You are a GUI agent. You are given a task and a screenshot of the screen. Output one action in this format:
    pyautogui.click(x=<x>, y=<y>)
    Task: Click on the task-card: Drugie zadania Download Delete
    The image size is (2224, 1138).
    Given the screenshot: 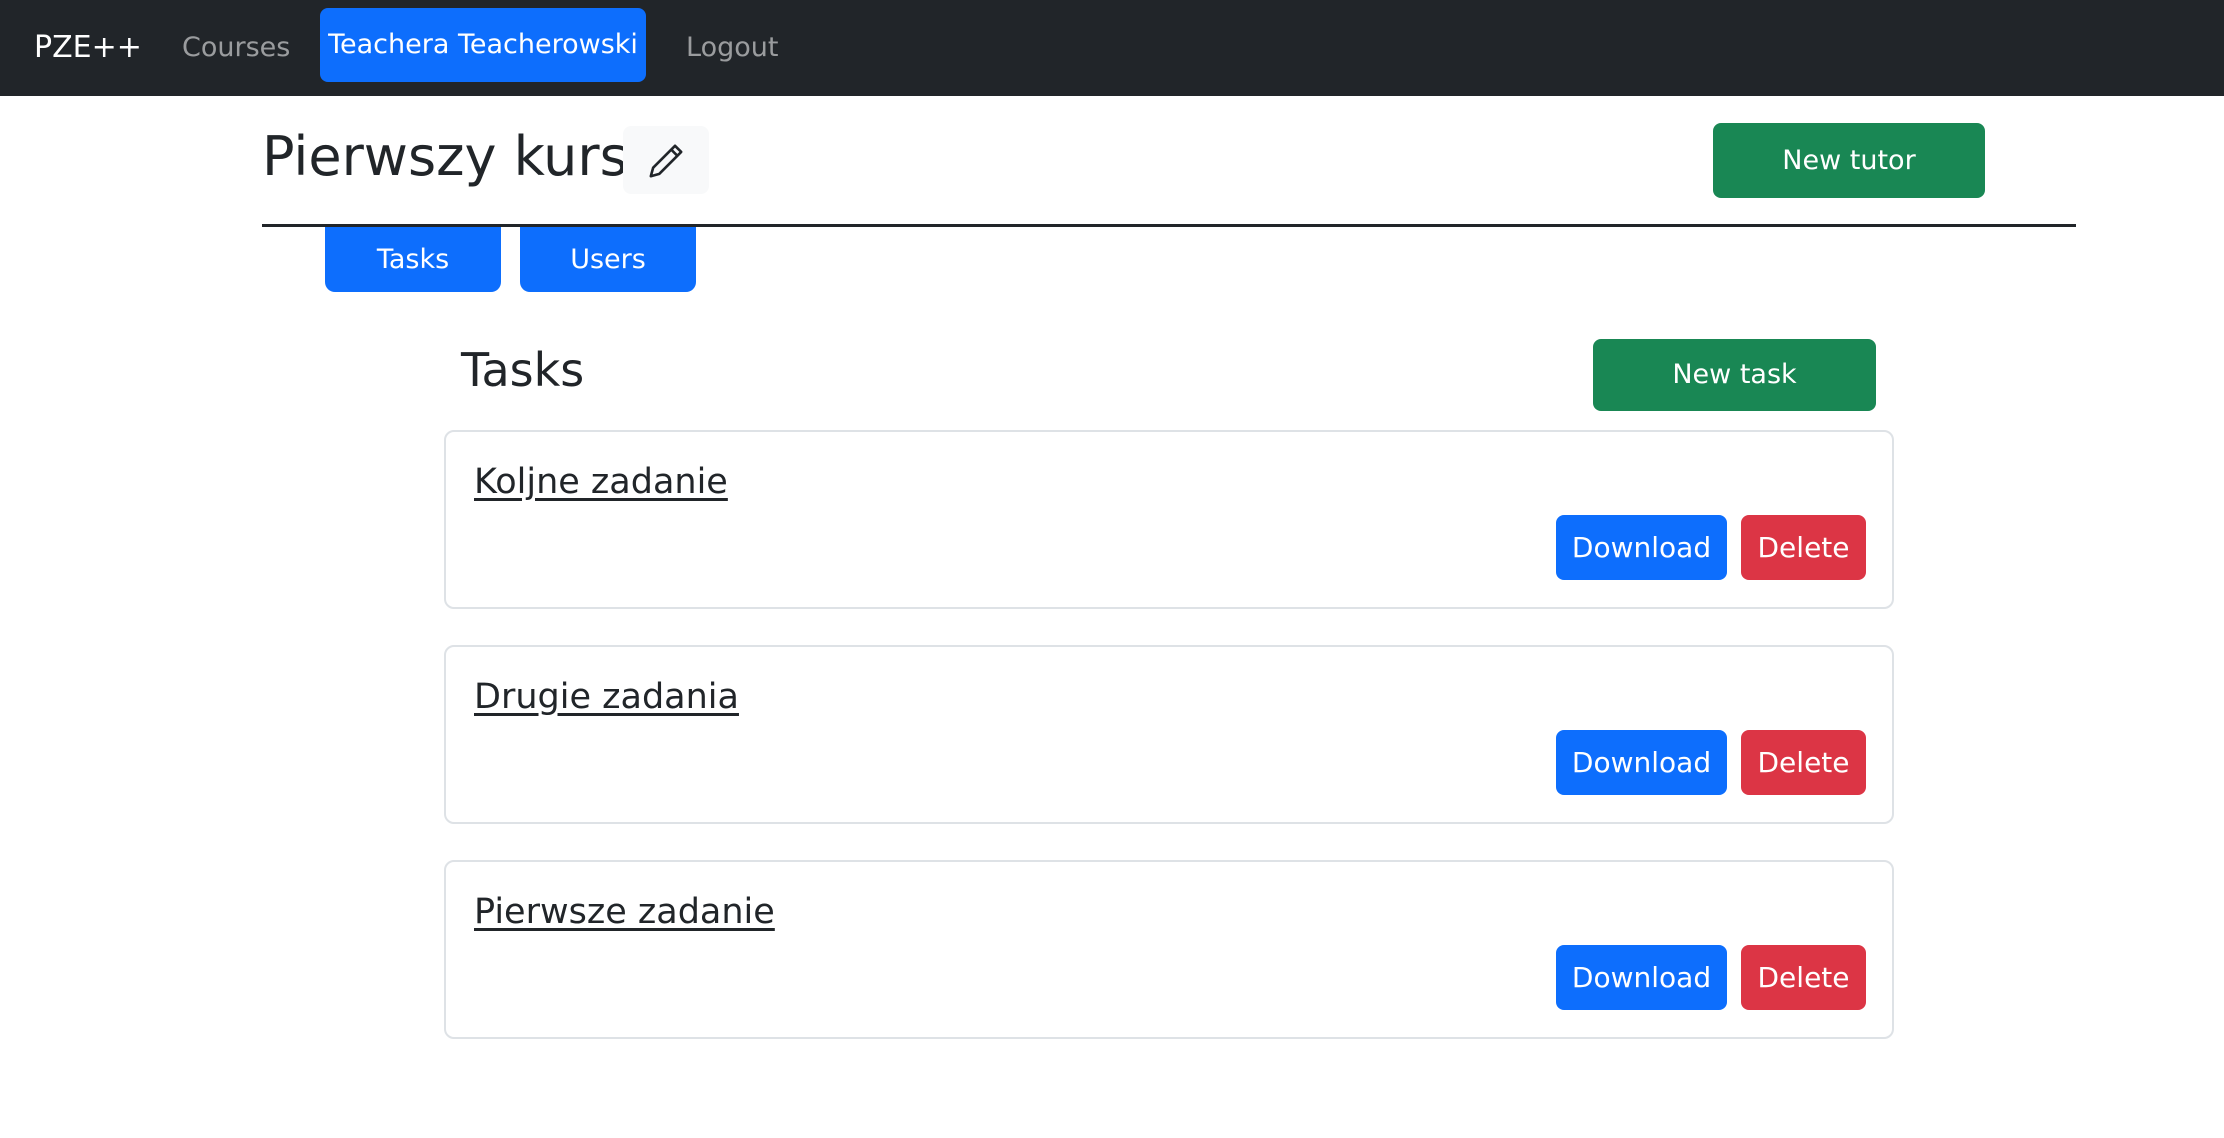 What is the action you would take?
    pyautogui.click(x=1169, y=734)
    